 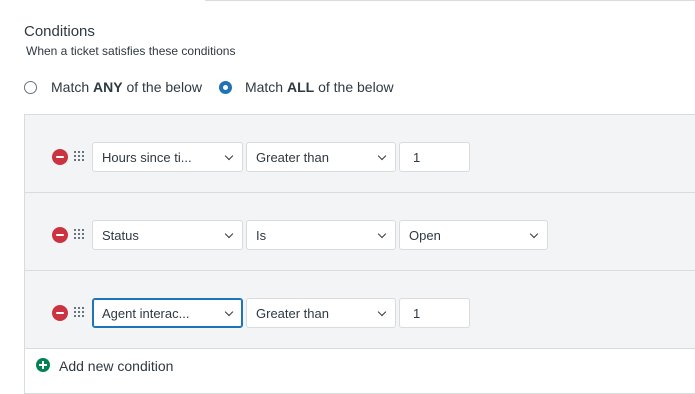 What do you see at coordinates (30, 87) in the screenshot?
I see `match-any-radio` at bounding box center [30, 87].